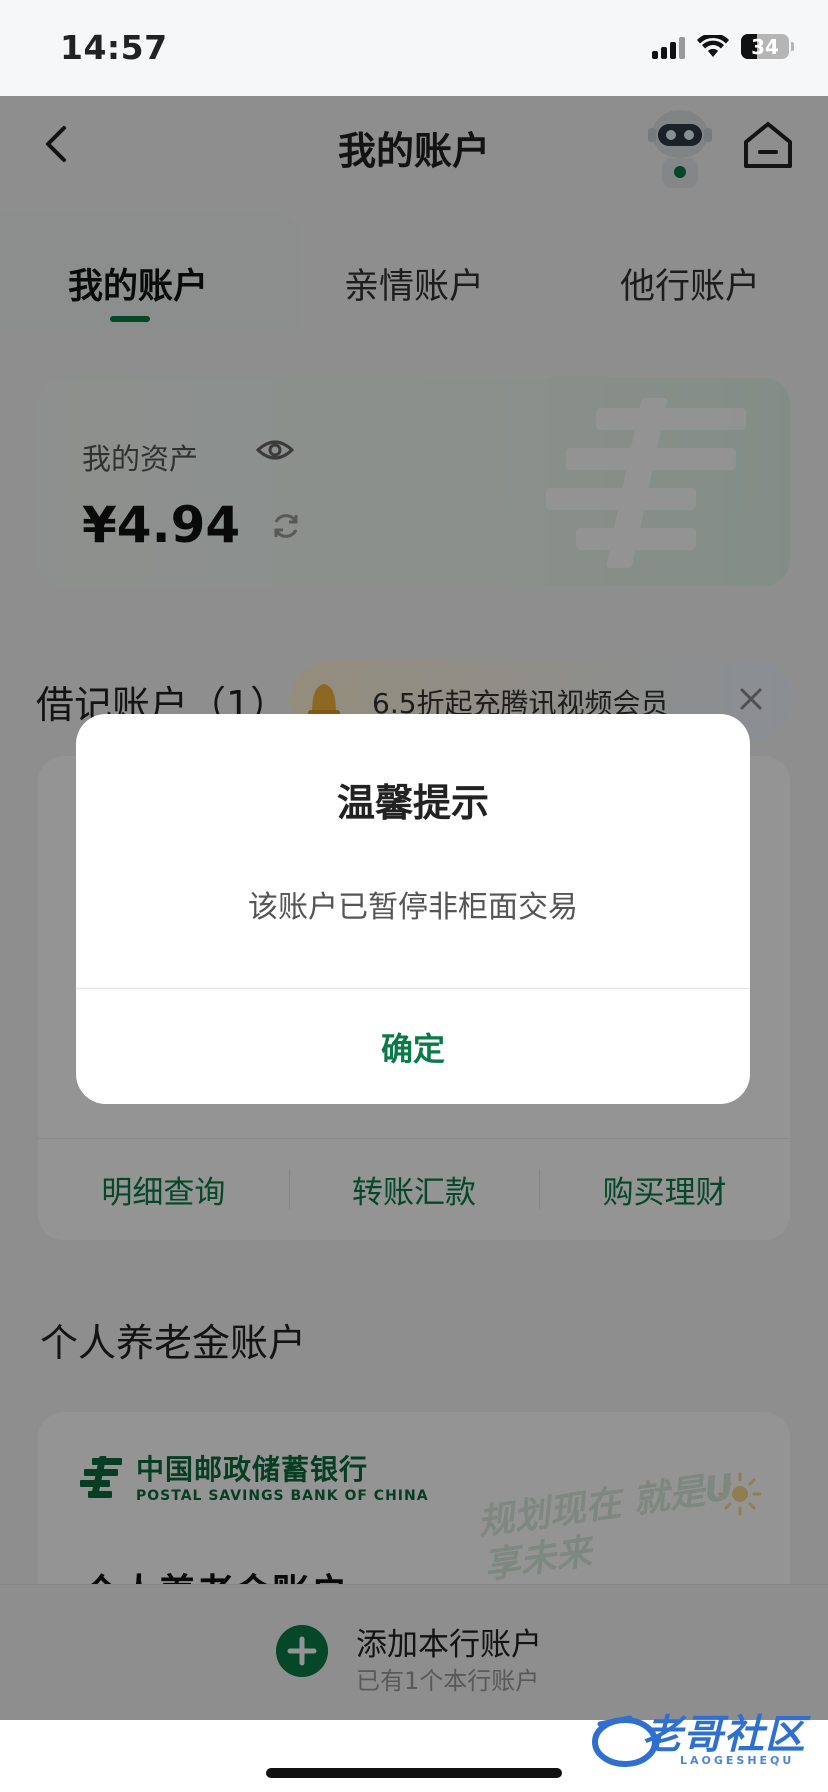  I want to click on watermark-logo: 老哥社区 LAOGESHEQU, so click(702, 1743).